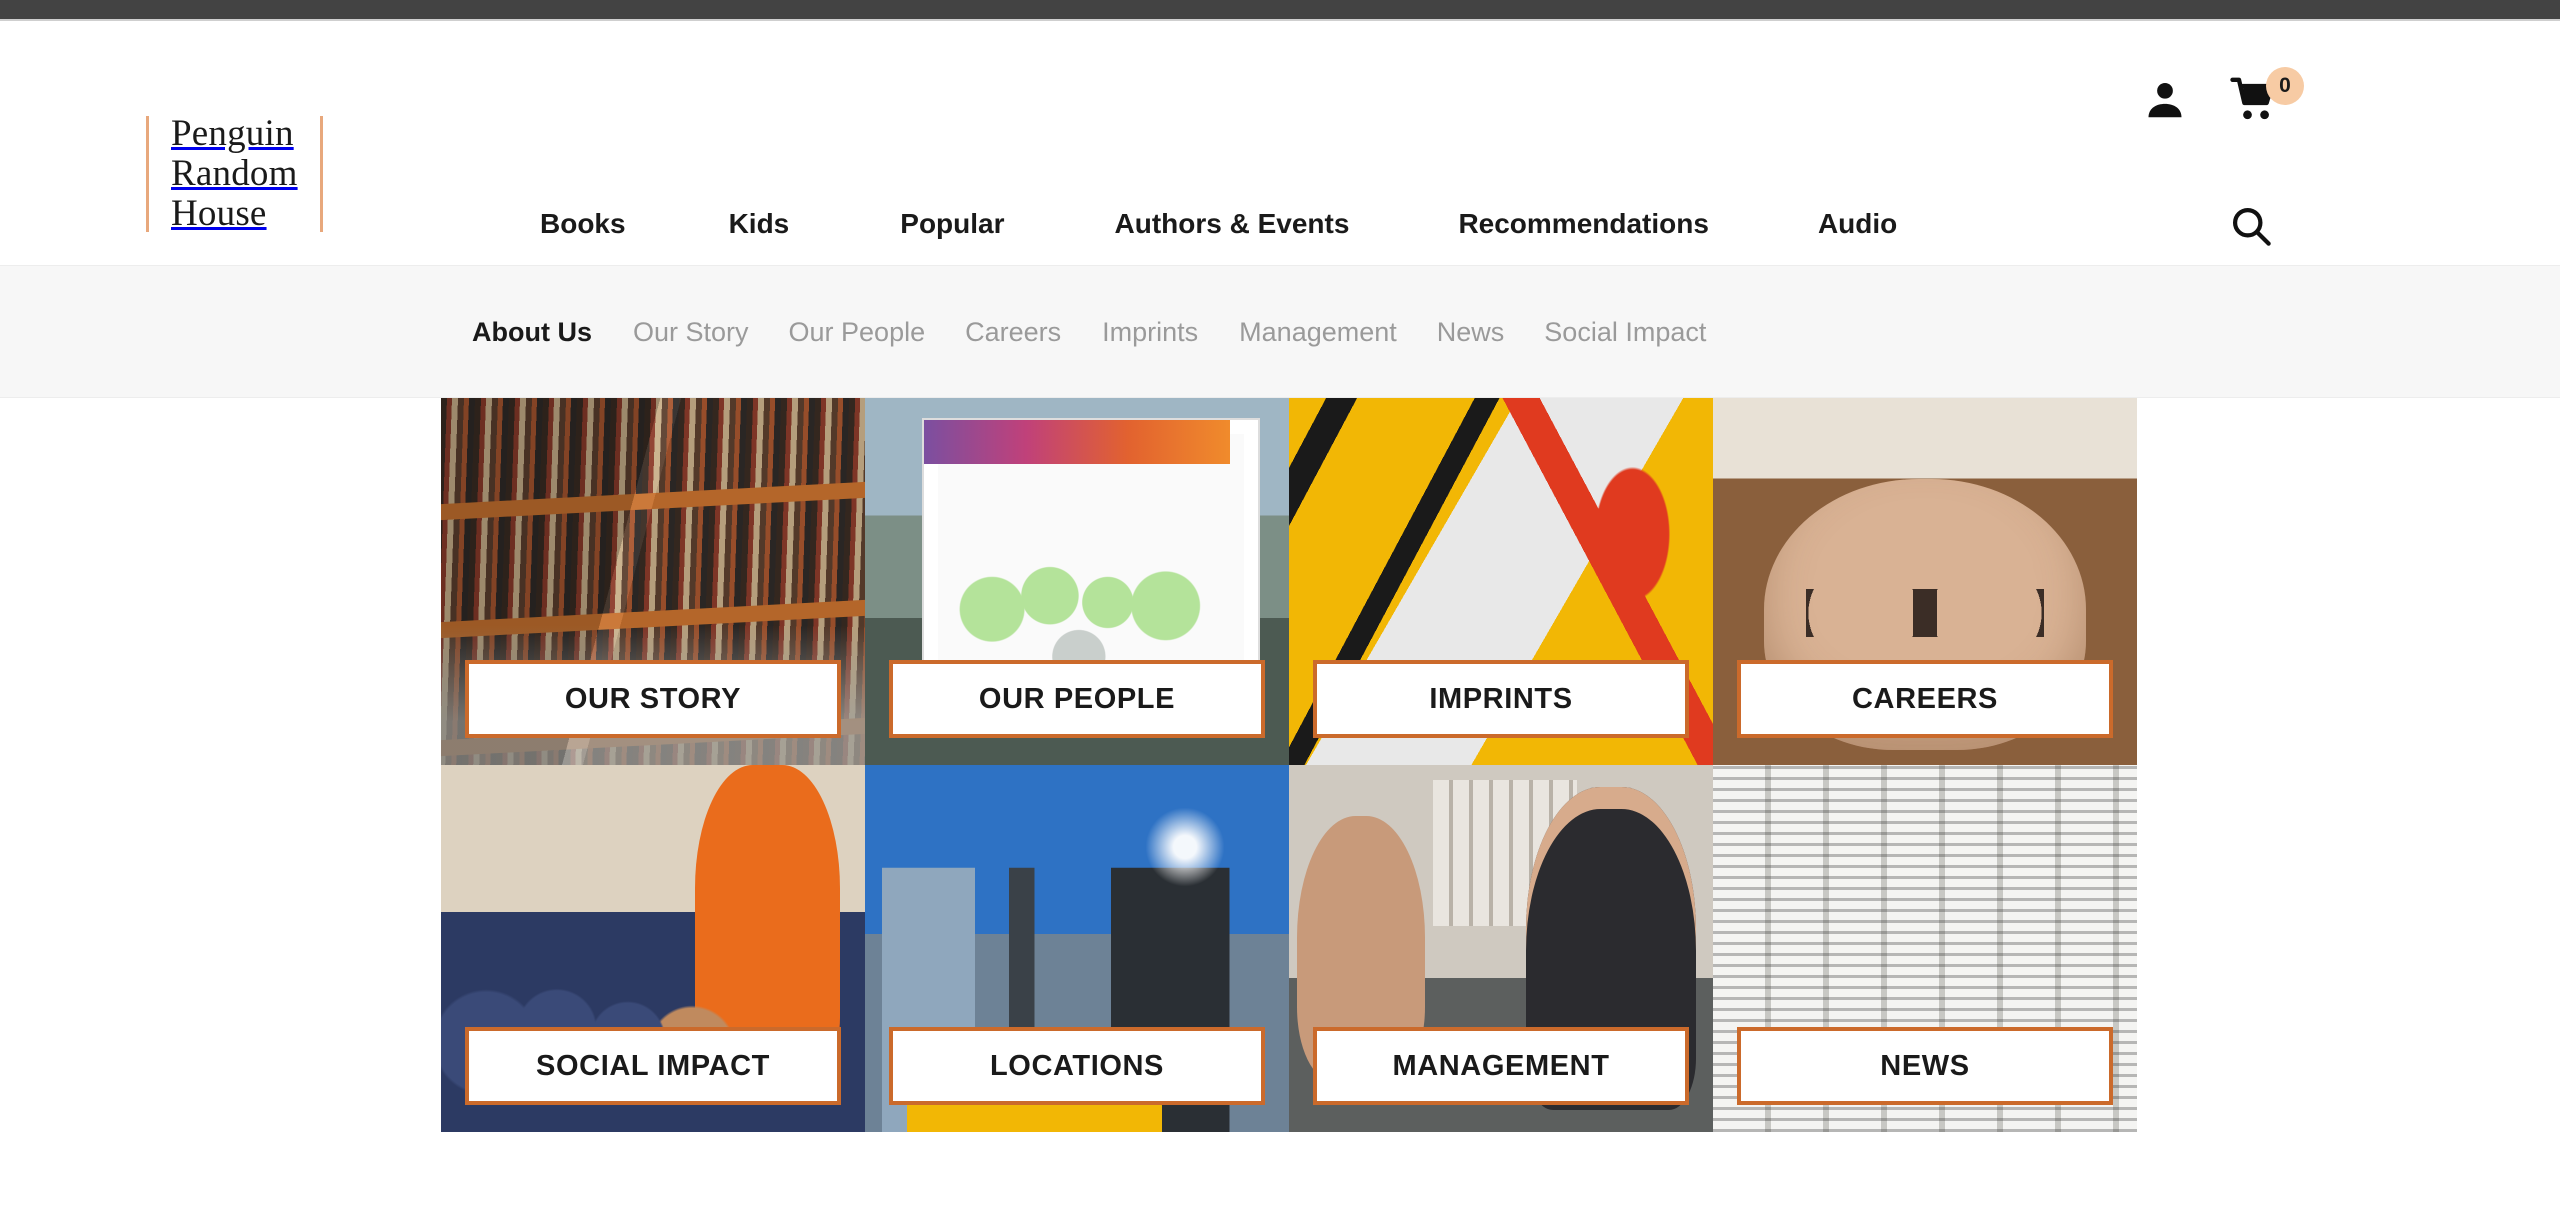 The width and height of the screenshot is (2560, 1215). I want to click on tile-label-our-story: OUR STORY, so click(653, 699).